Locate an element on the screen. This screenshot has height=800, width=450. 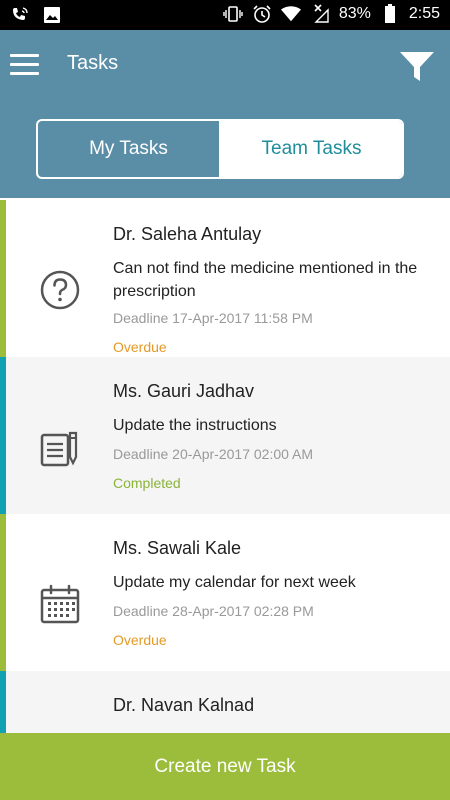
status-bar: 83% 2:55 is located at coordinates (225, 15).